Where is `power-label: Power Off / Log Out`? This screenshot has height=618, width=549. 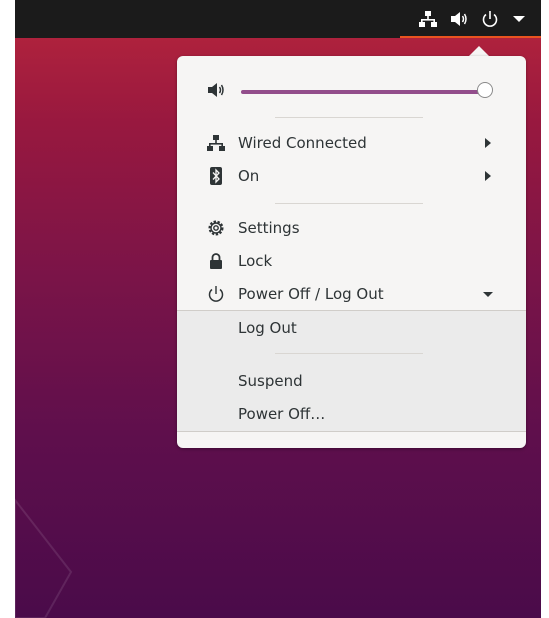 power-label: Power Off / Log Out is located at coordinates (311, 294).